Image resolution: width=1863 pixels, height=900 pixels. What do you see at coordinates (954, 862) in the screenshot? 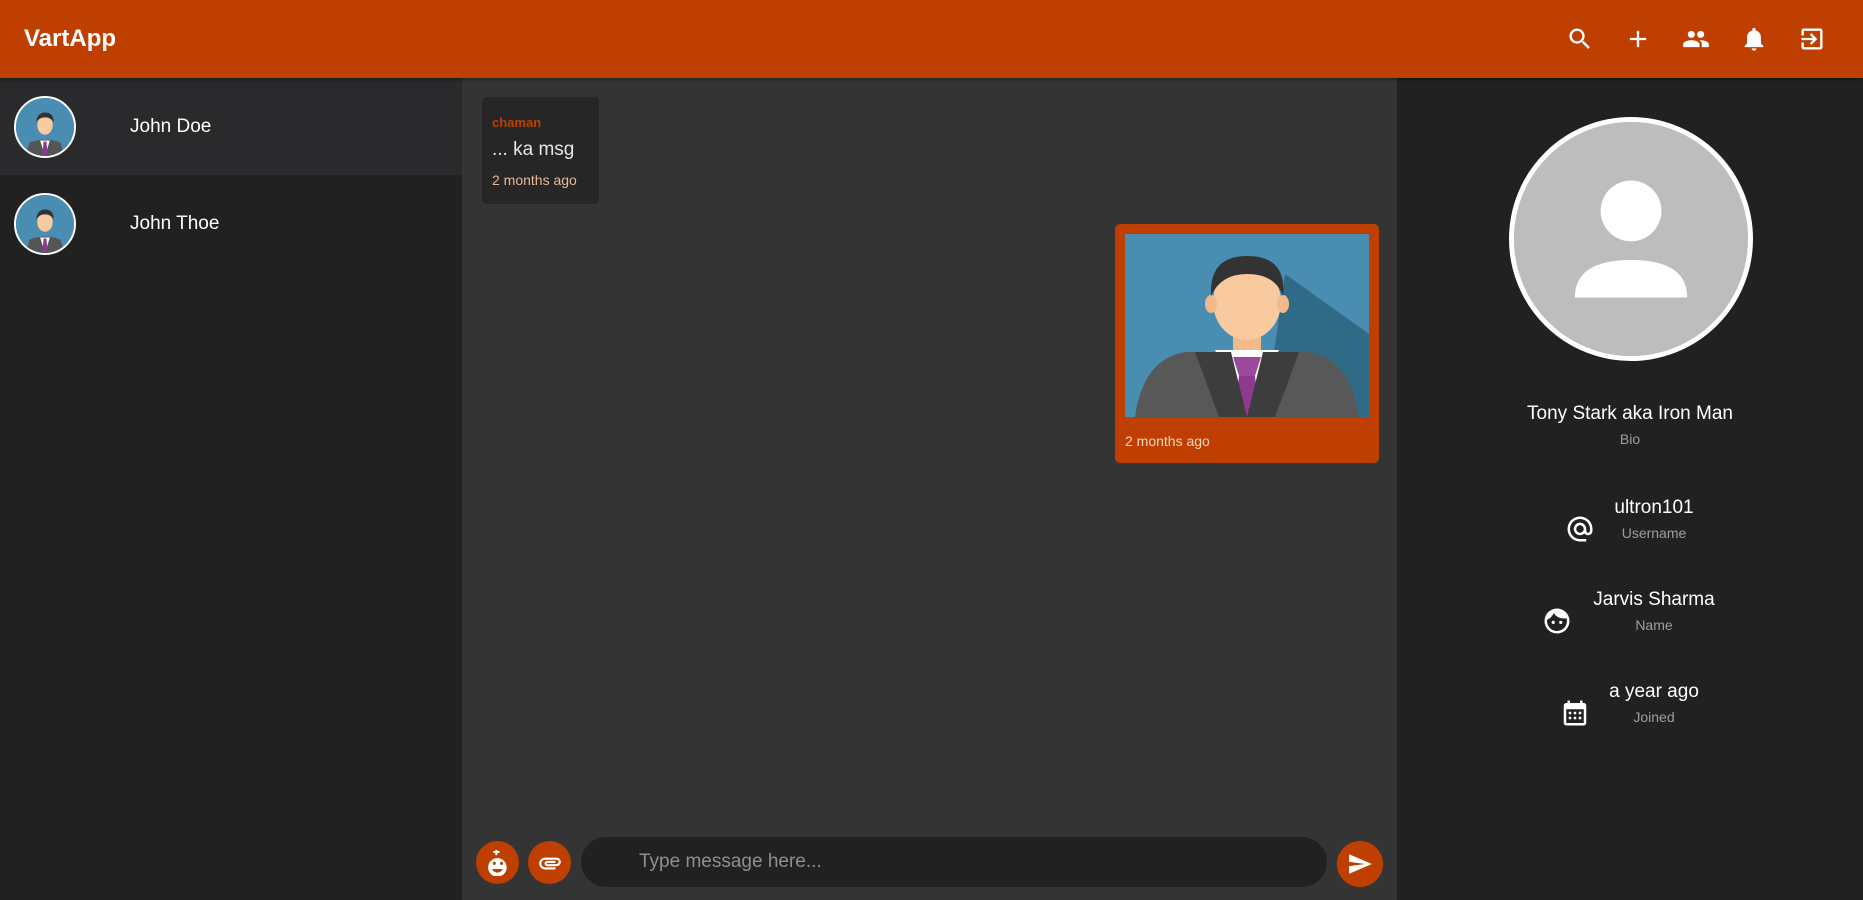
I see `message-input` at bounding box center [954, 862].